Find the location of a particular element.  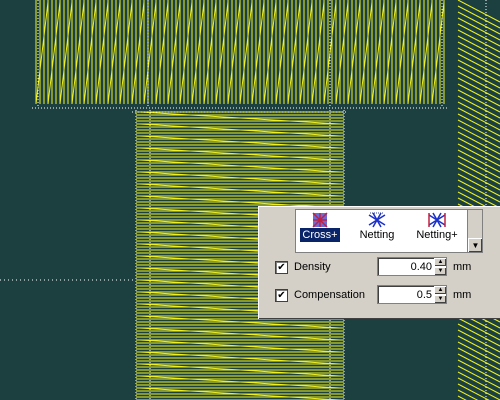

density-spinbox: 0.40 ▲ ▼ is located at coordinates (412, 266).